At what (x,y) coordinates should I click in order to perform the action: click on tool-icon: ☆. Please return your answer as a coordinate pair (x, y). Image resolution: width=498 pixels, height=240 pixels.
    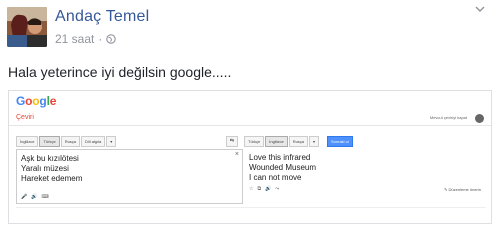
    Looking at the image, I should click on (251, 189).